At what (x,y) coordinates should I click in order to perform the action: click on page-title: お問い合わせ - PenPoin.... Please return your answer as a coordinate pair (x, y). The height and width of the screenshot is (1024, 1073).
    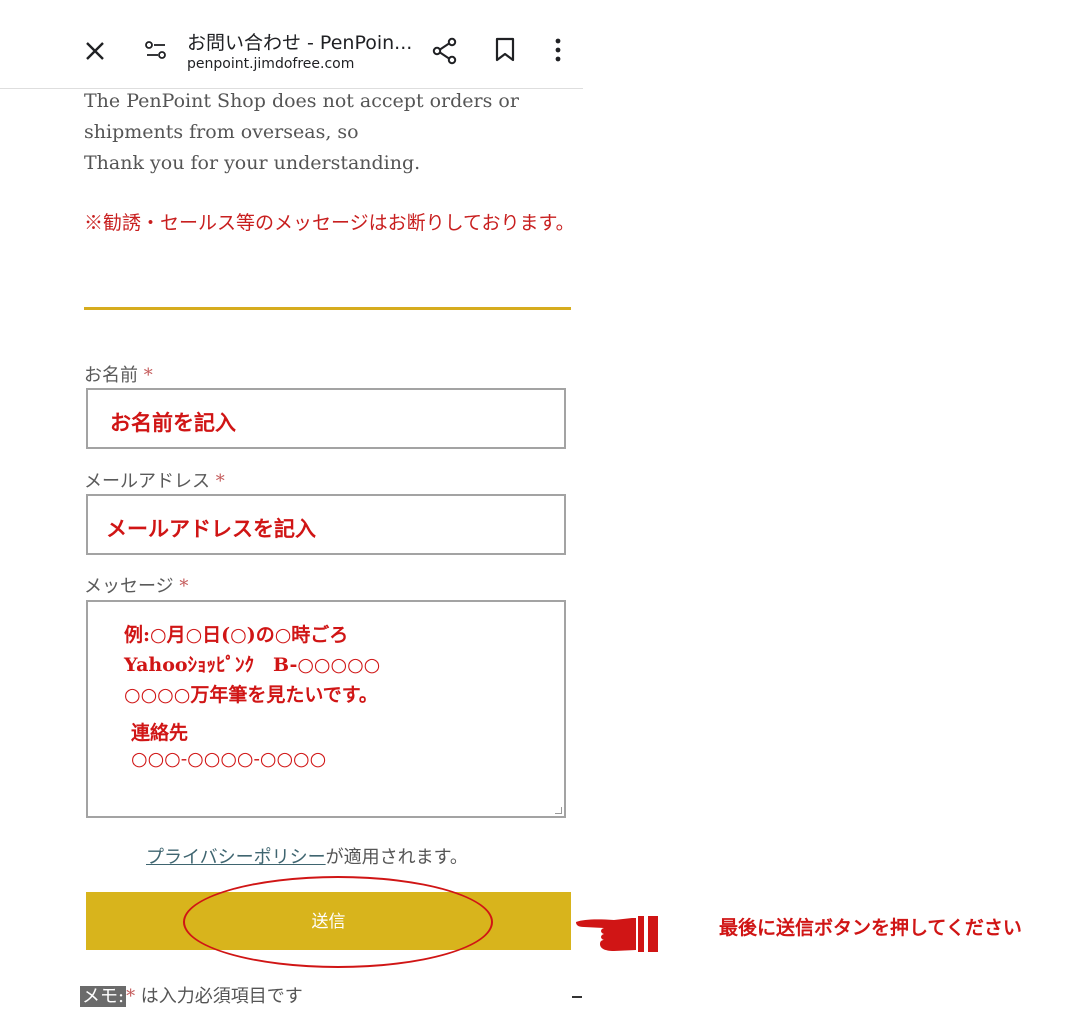
    Looking at the image, I should click on (302, 41).